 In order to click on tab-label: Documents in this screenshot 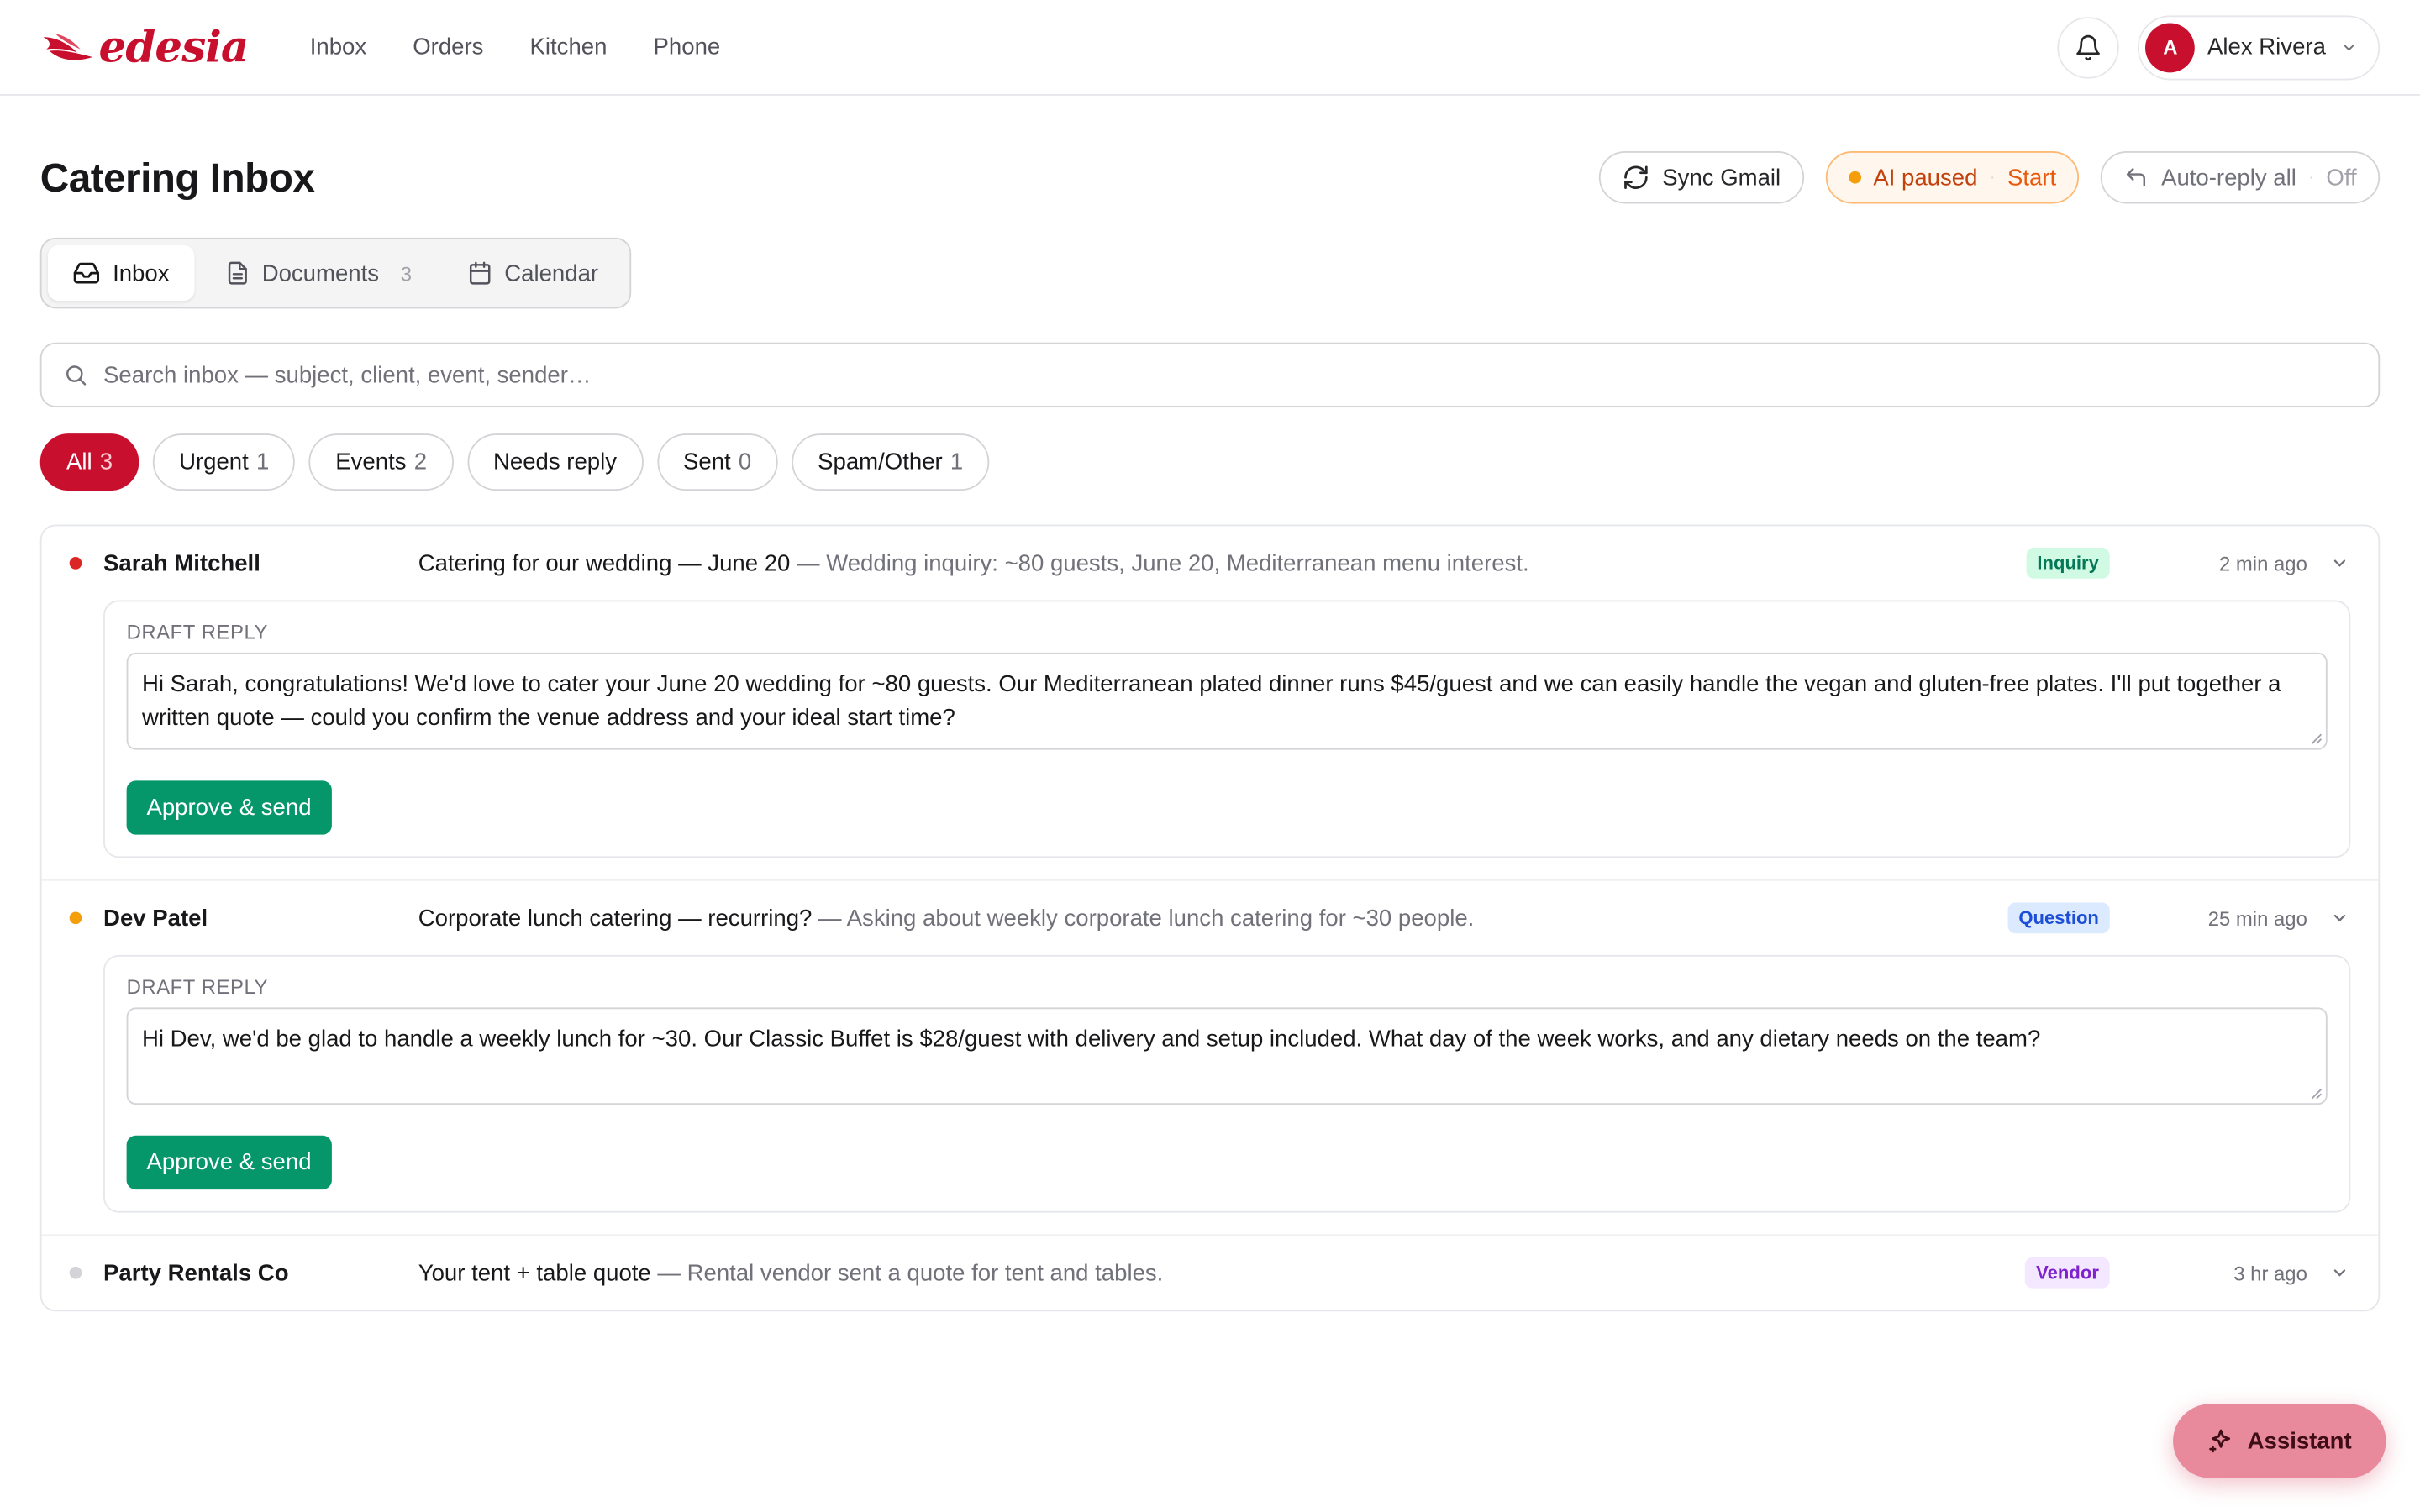, I will do `click(321, 273)`.